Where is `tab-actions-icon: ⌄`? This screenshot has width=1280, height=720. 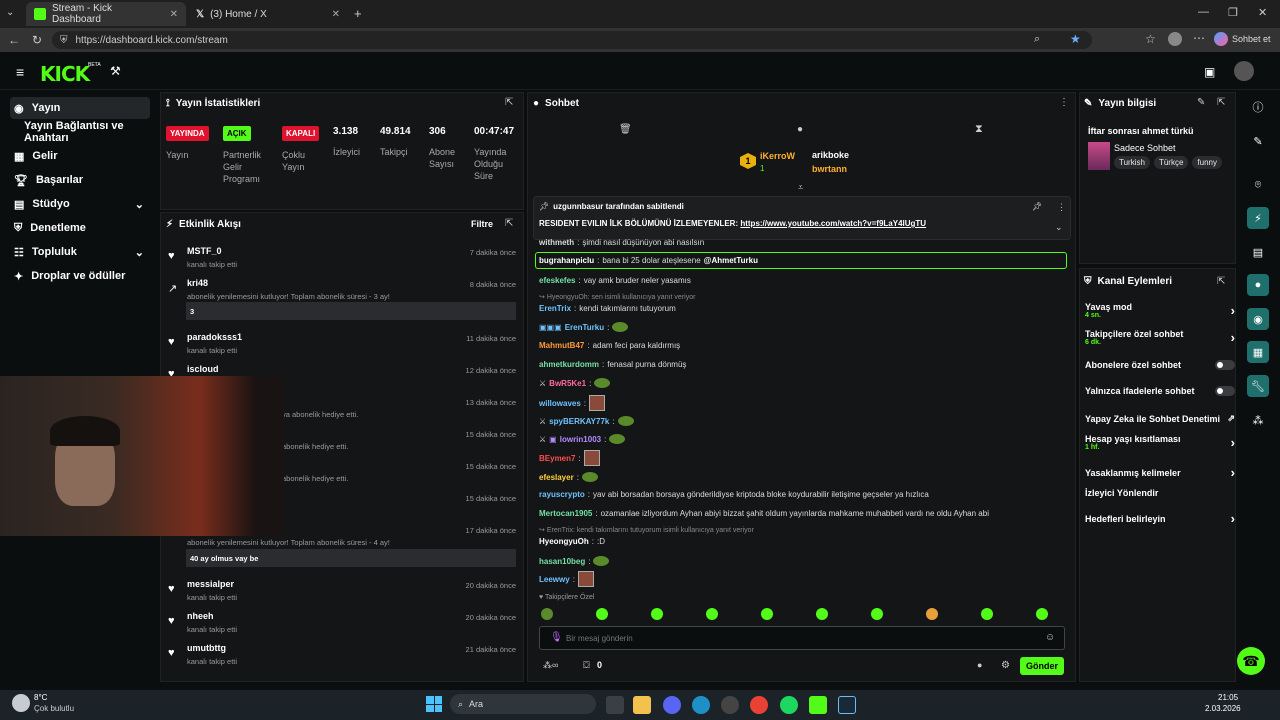 tab-actions-icon: ⌄ is located at coordinates (13, 14).